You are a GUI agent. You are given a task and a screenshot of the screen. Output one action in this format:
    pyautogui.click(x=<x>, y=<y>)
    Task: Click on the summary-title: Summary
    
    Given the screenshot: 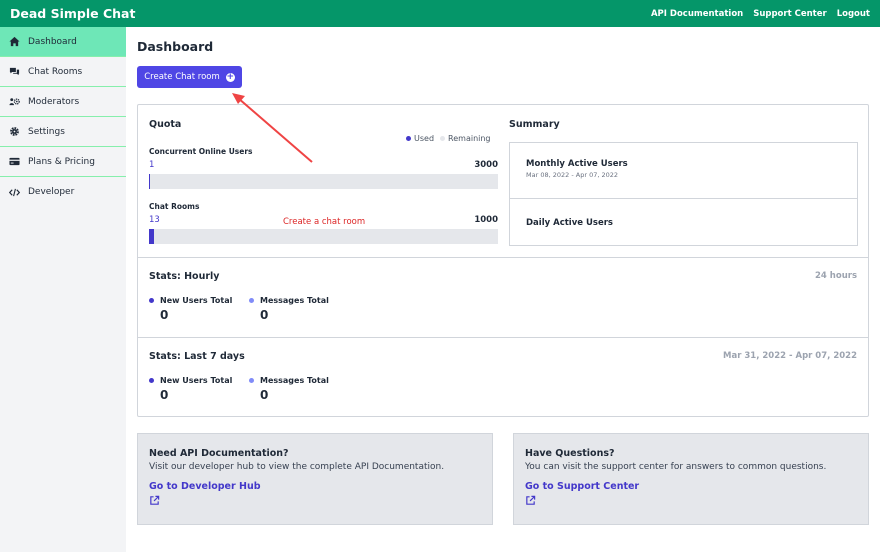 What is the action you would take?
    pyautogui.click(x=534, y=124)
    